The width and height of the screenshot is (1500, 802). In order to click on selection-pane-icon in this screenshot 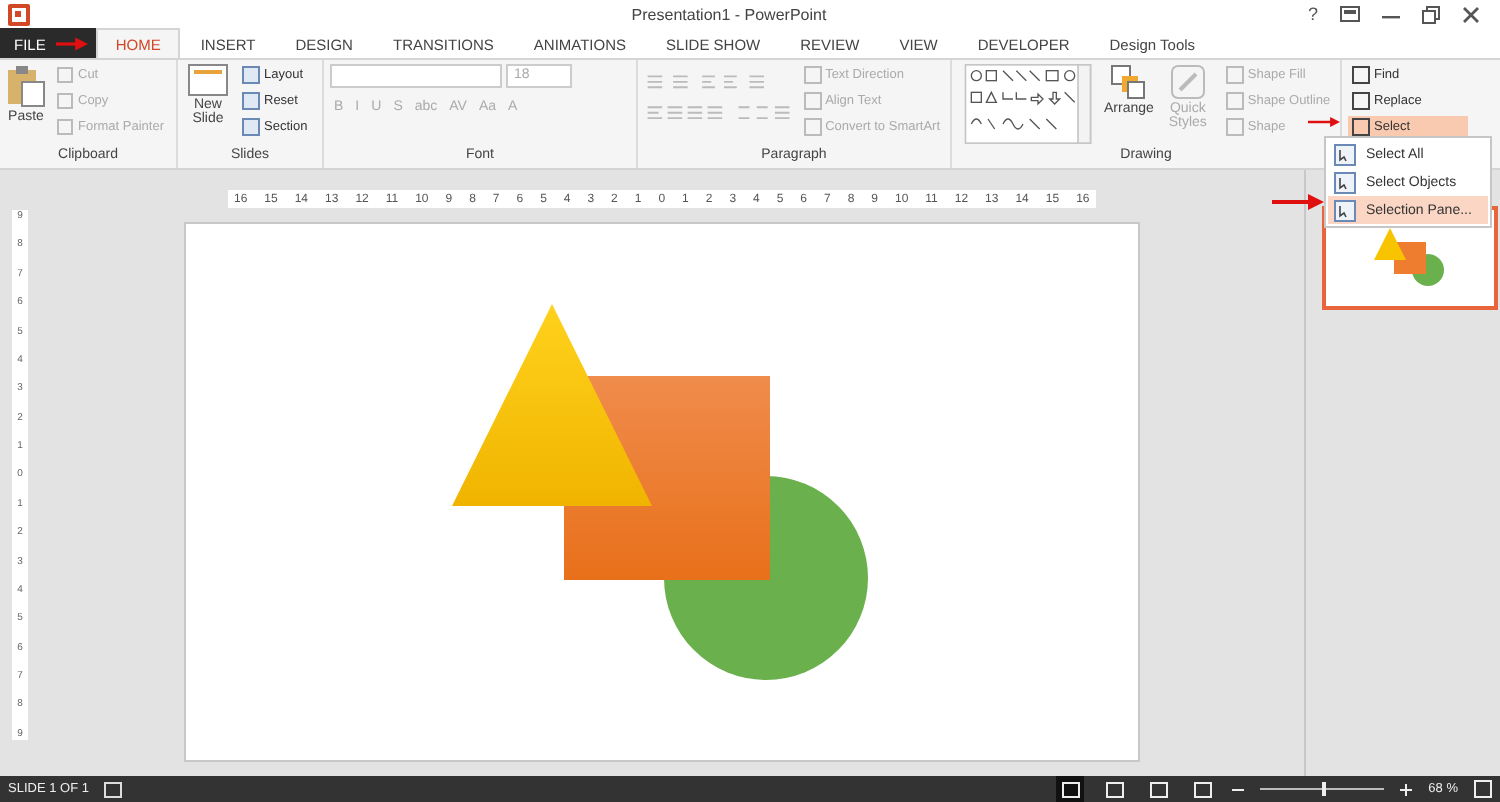, I will do `click(1345, 210)`.